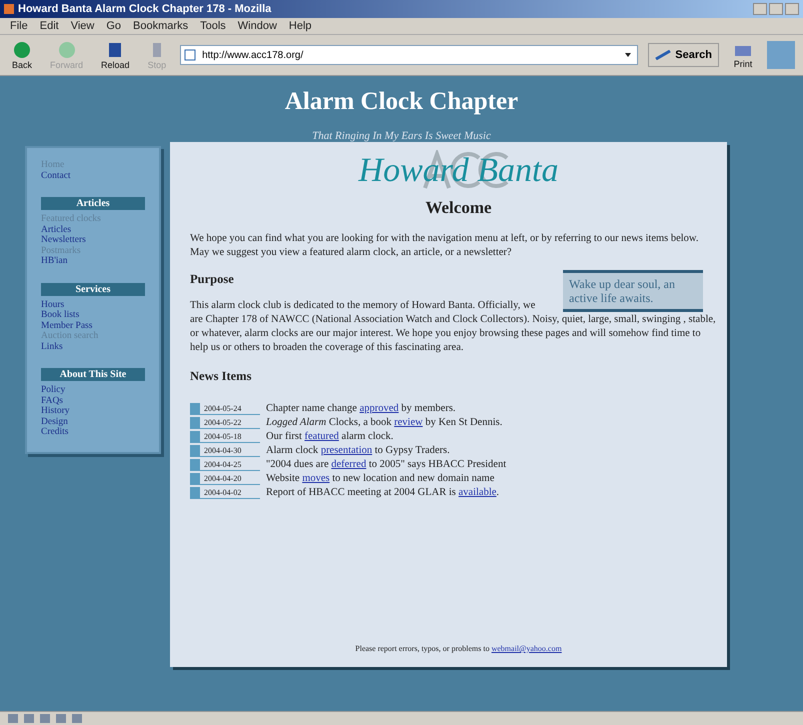 Image resolution: width=803 pixels, height=725 pixels. What do you see at coordinates (53, 390) in the screenshot?
I see `sidebar-link: Policy` at bounding box center [53, 390].